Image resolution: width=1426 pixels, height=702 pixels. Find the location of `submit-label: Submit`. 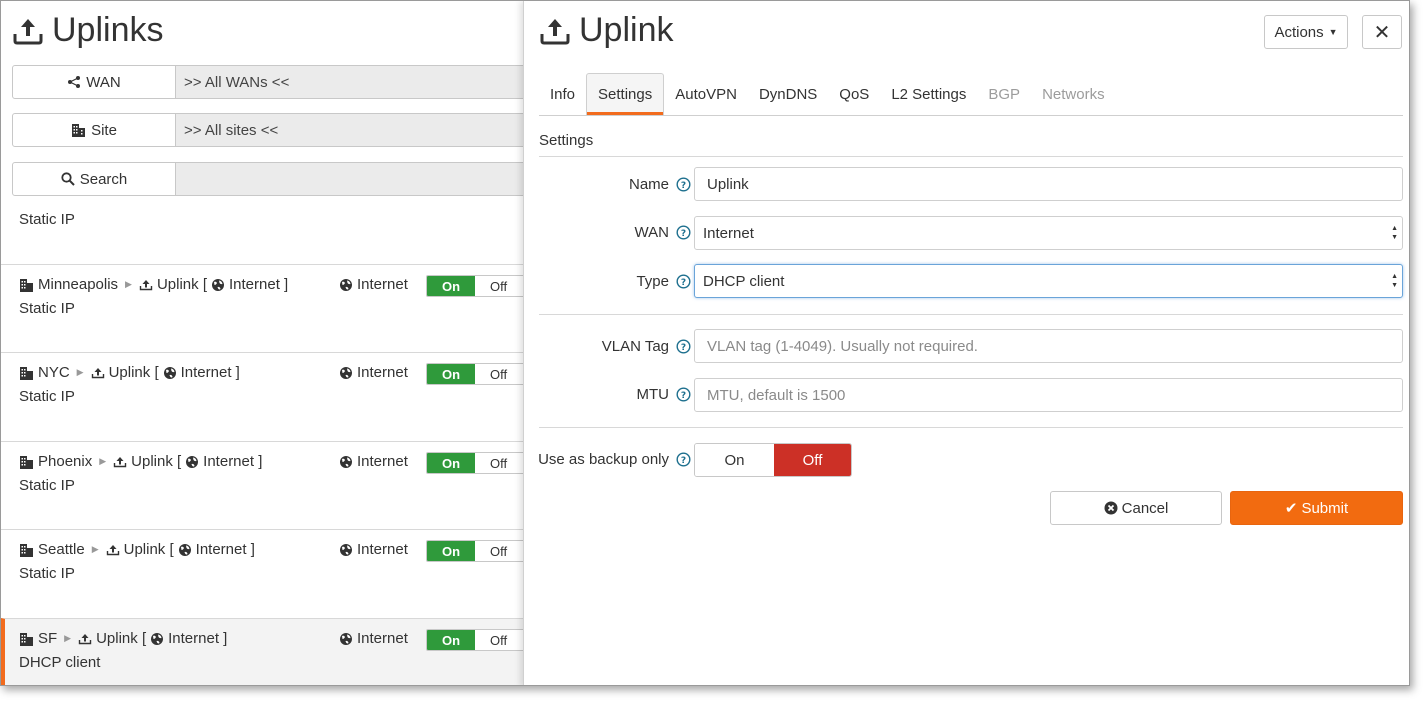

submit-label: Submit is located at coordinates (1325, 508).